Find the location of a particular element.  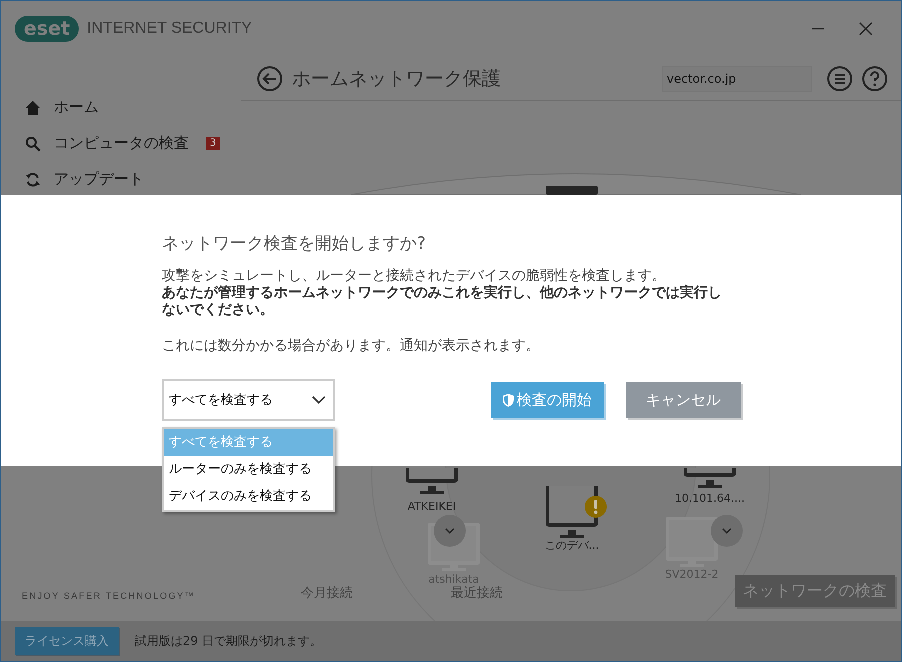

eset-logo: eset is located at coordinates (47, 29).